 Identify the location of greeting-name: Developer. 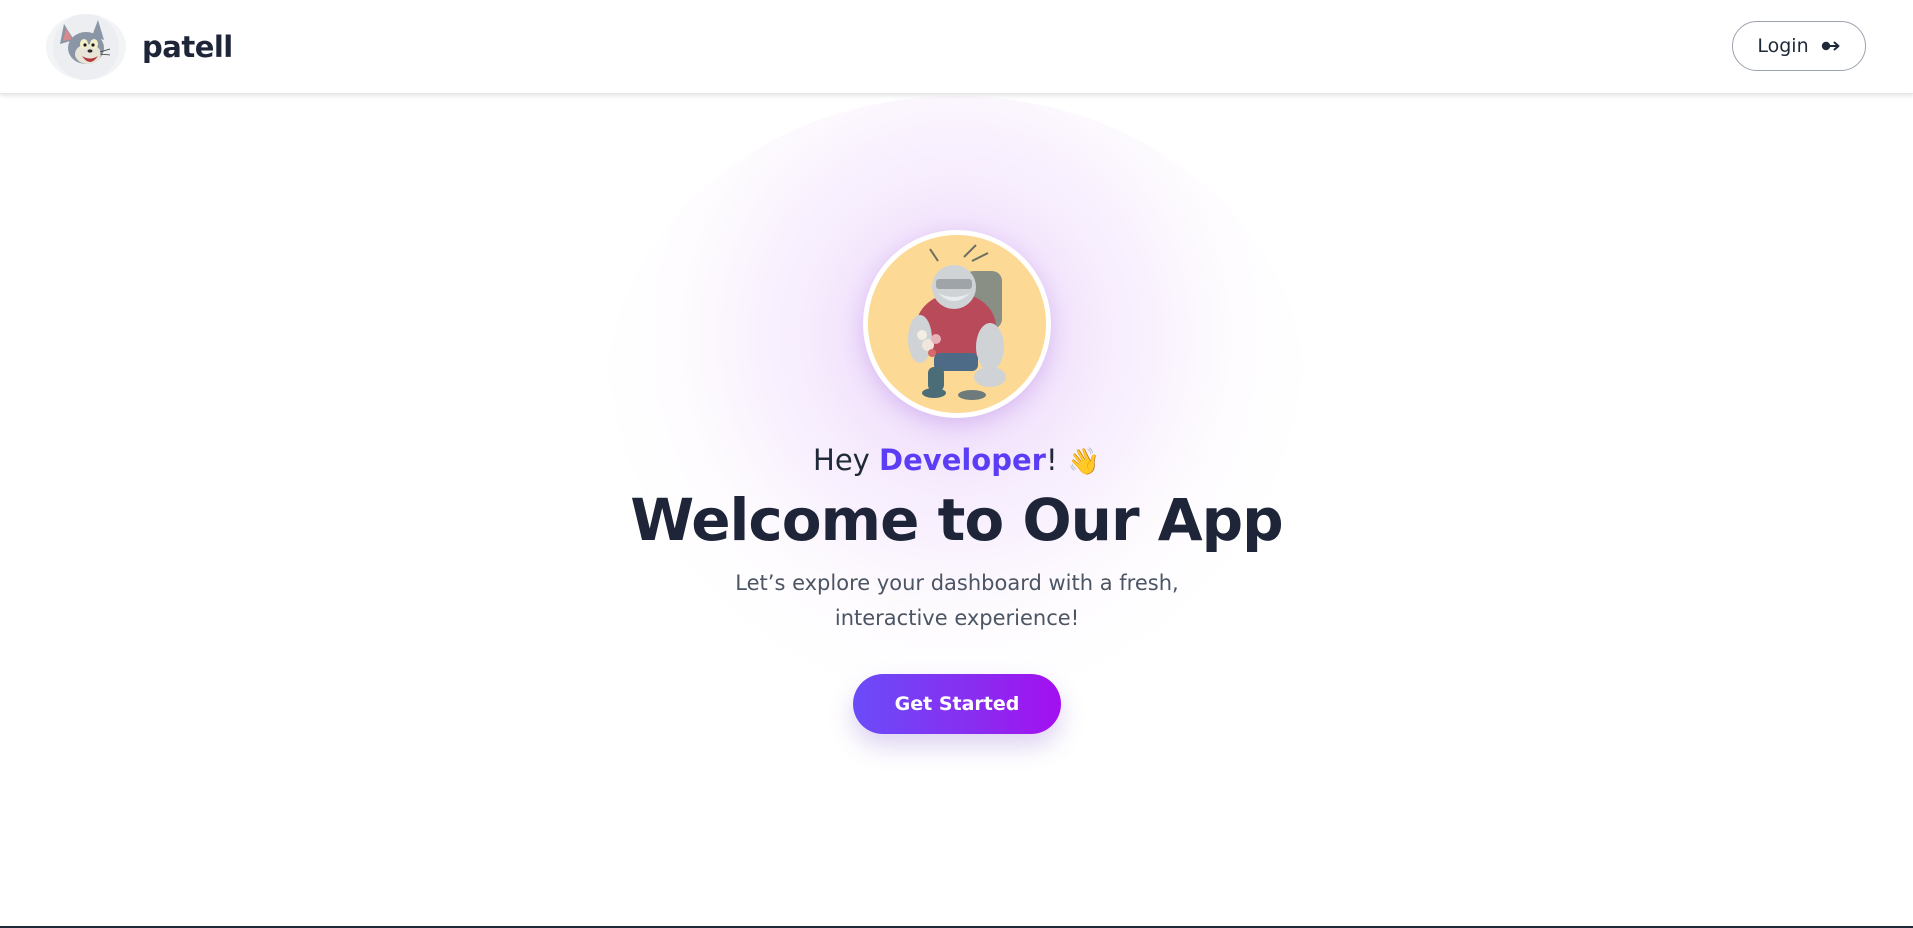
(962, 460).